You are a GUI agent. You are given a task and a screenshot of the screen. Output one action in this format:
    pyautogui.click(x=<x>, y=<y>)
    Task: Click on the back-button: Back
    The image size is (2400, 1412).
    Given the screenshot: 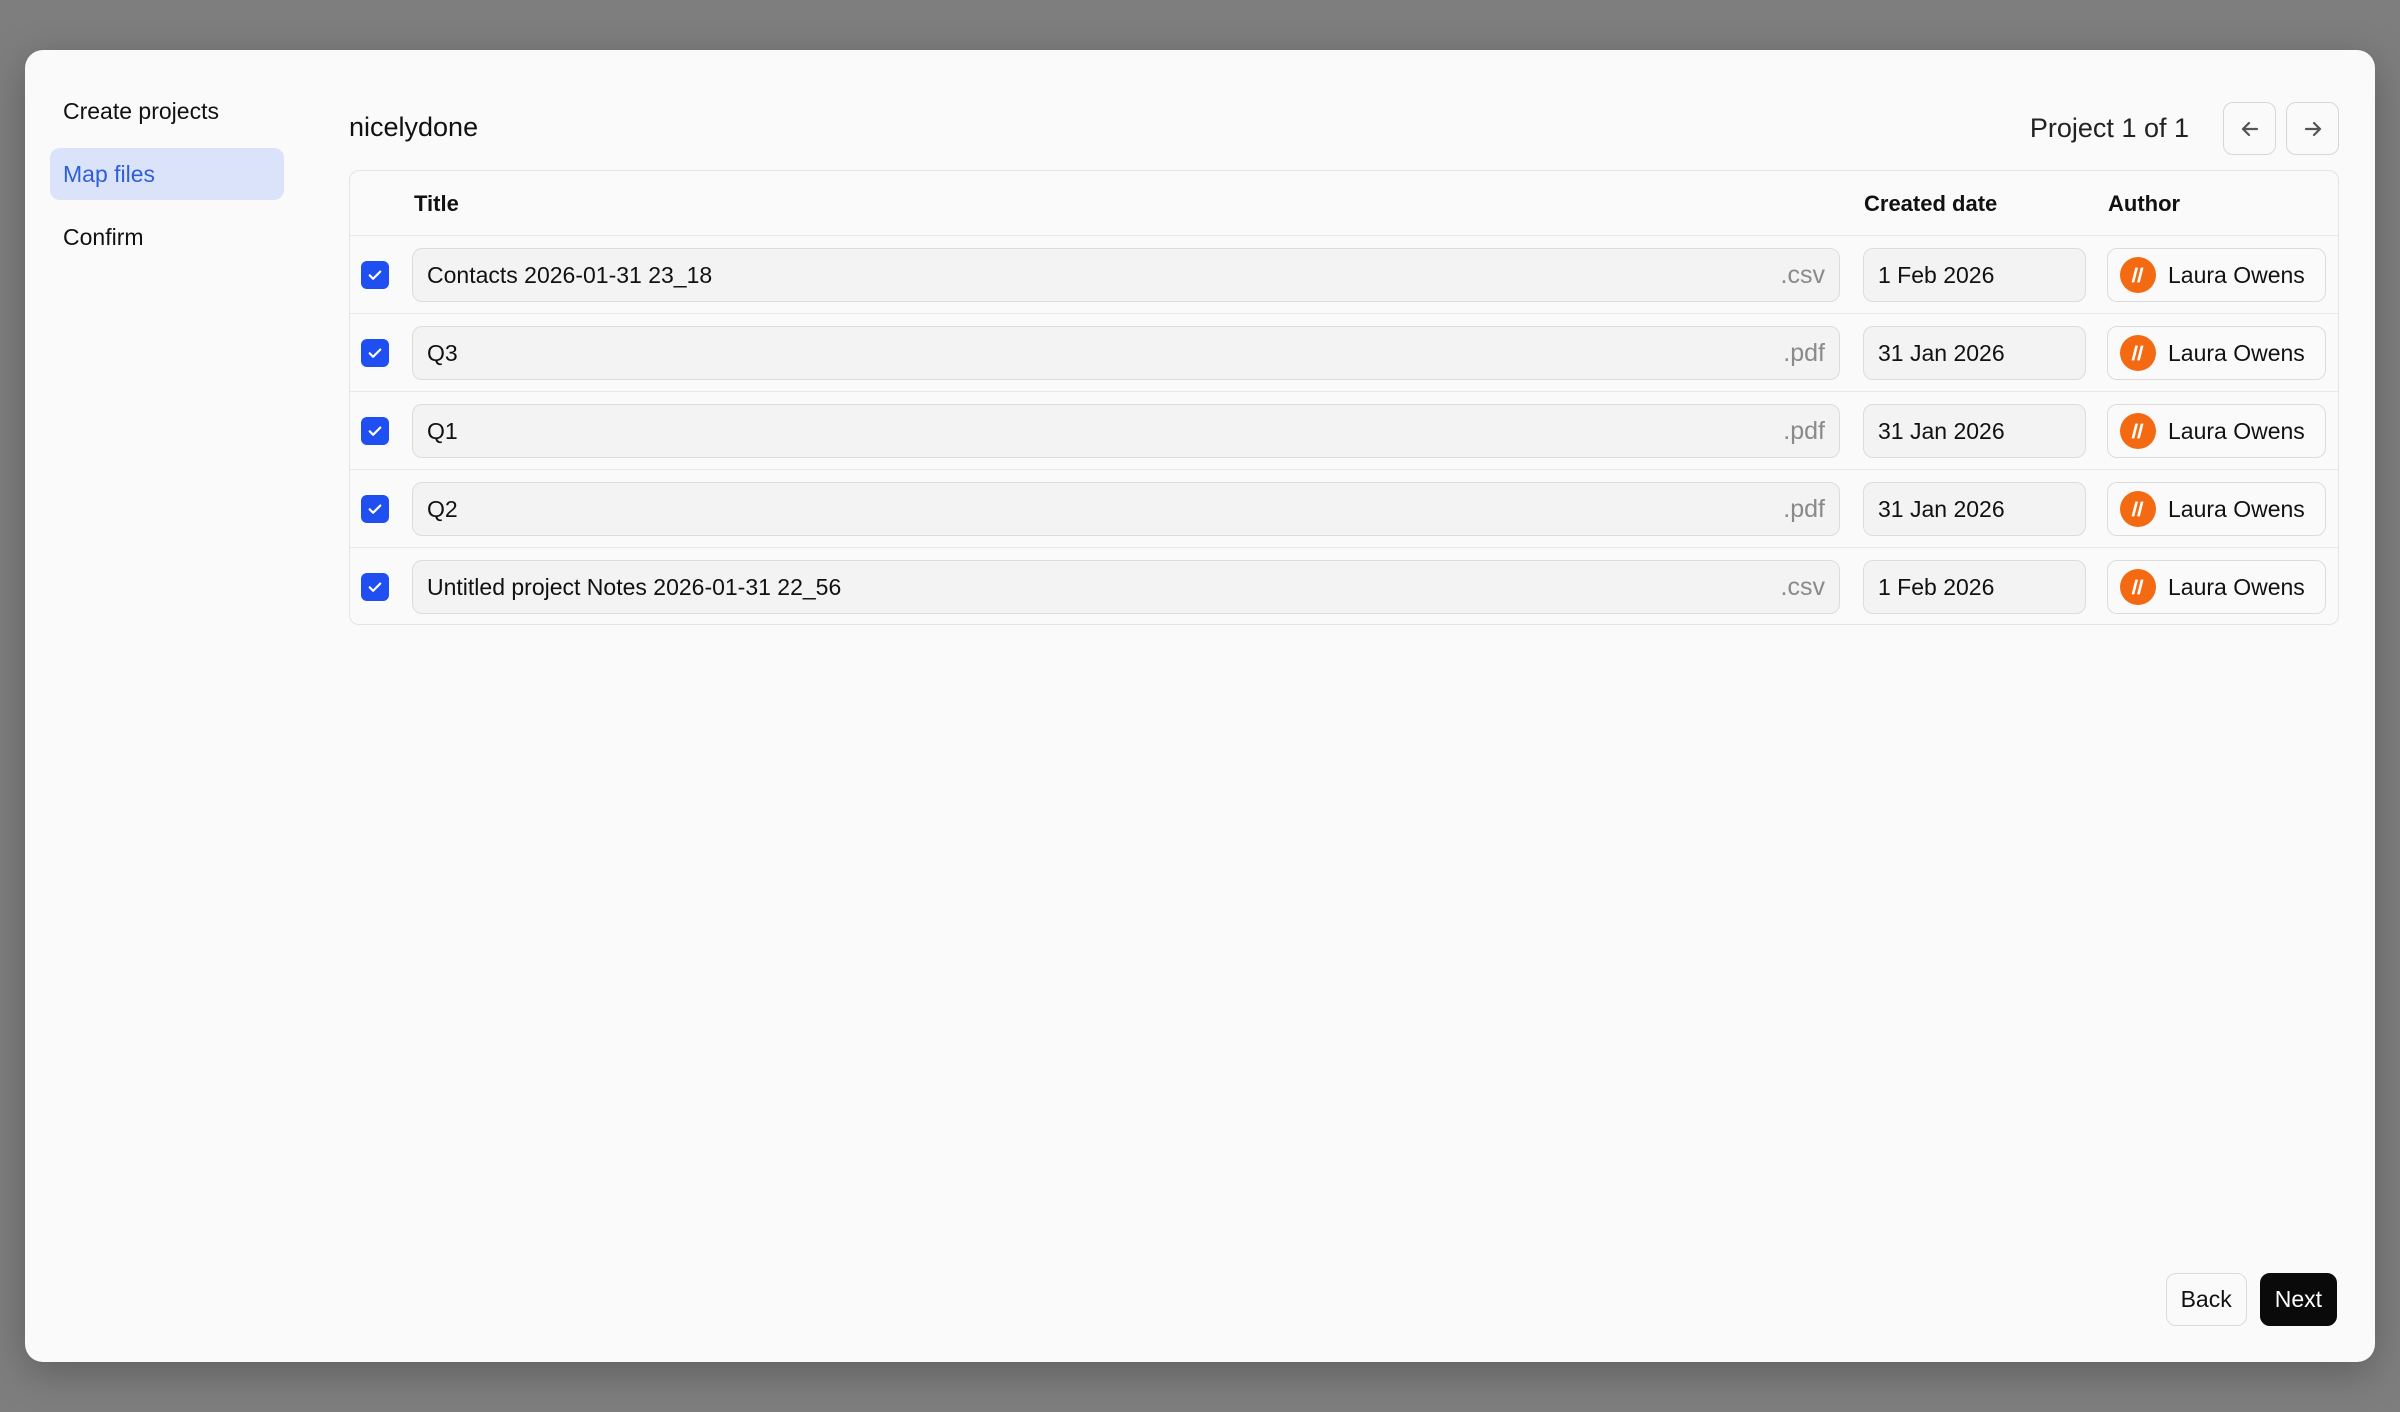 What is the action you would take?
    pyautogui.click(x=2206, y=1299)
    